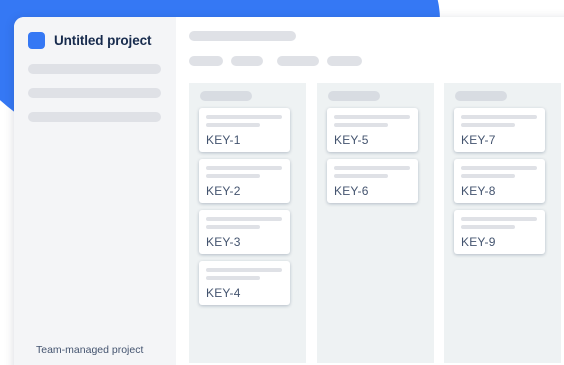 The image size is (564, 365). I want to click on issue-key: KEY-4, so click(223, 293).